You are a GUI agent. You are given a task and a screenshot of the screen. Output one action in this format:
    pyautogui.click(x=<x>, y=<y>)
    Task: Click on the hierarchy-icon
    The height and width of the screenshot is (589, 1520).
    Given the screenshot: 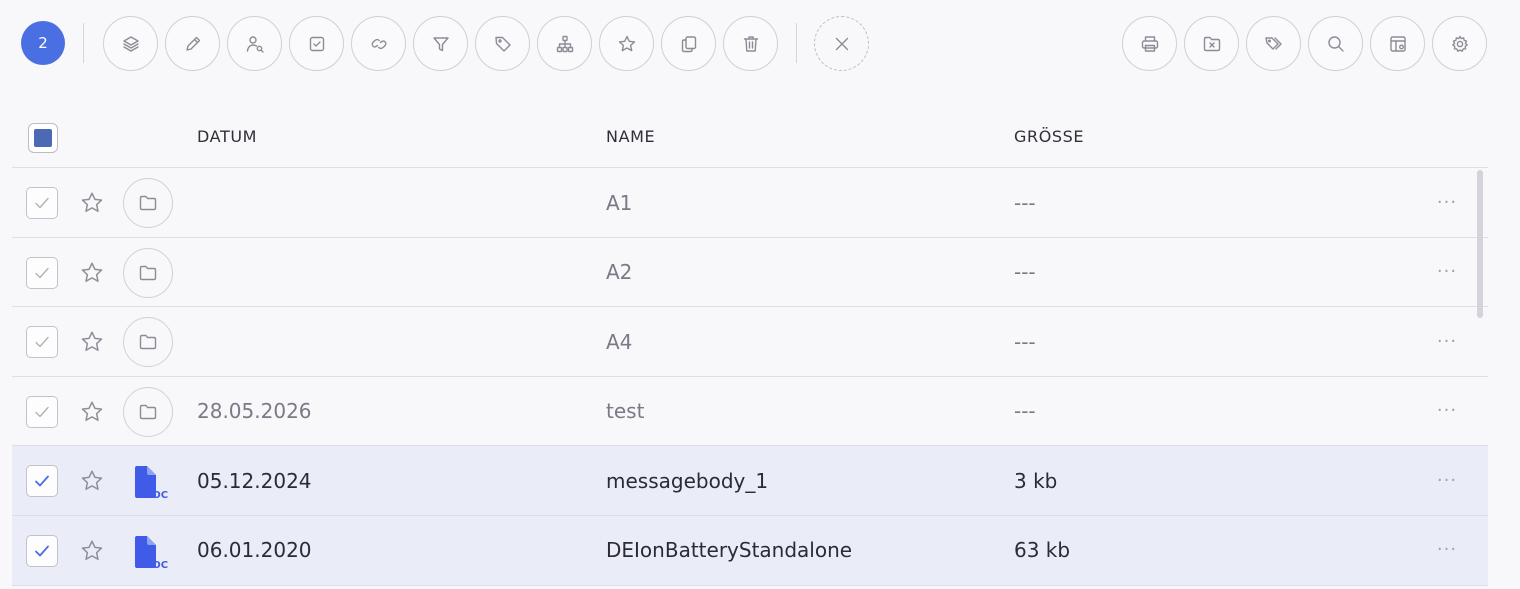 What is the action you would take?
    pyautogui.click(x=564, y=43)
    